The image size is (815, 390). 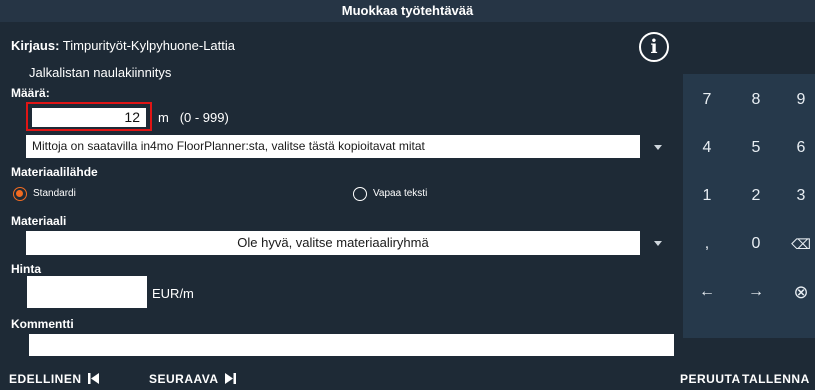 What do you see at coordinates (797, 196) in the screenshot?
I see `key-3: 3` at bounding box center [797, 196].